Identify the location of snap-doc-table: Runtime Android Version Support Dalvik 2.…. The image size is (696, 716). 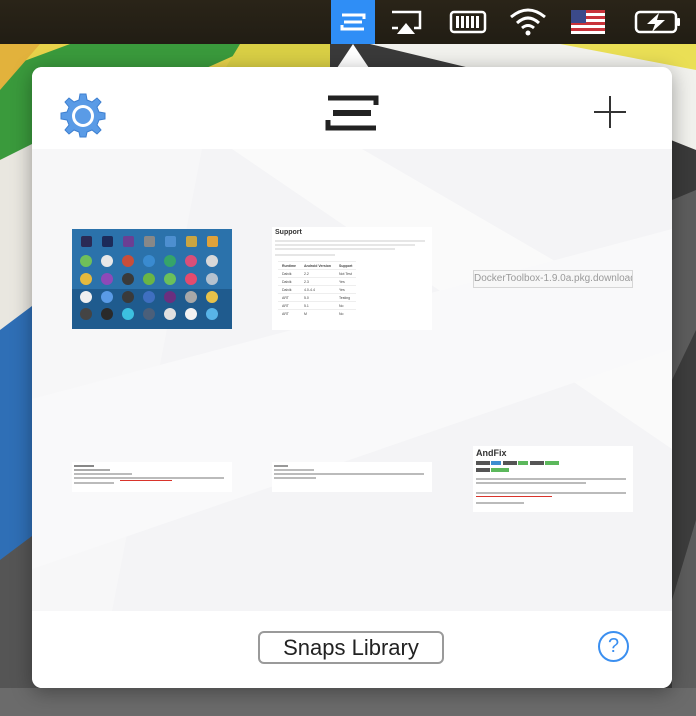
(317, 289).